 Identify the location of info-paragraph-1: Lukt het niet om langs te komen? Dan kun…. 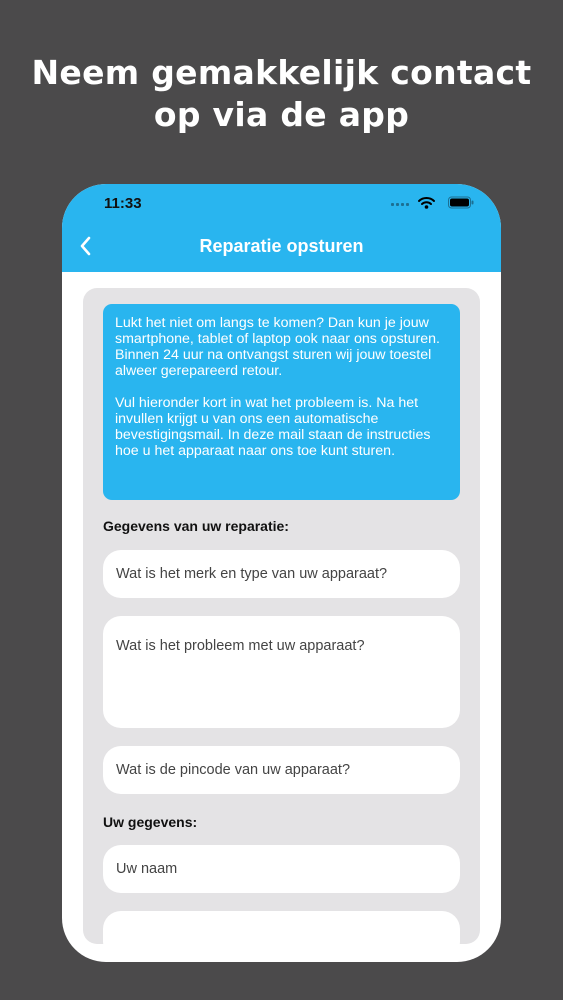
(277, 347).